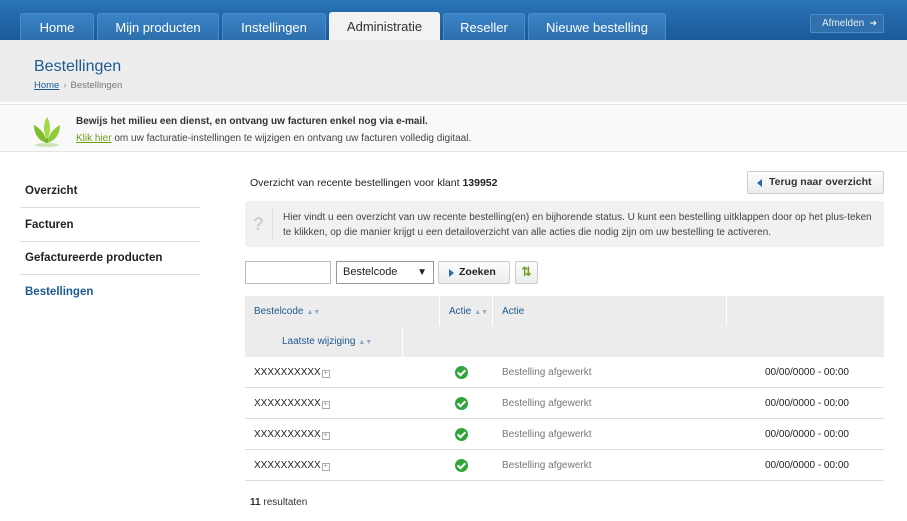 The image size is (907, 521). I want to click on tab-nieuwe-bestelling: Nieuwe bestelling, so click(597, 26).